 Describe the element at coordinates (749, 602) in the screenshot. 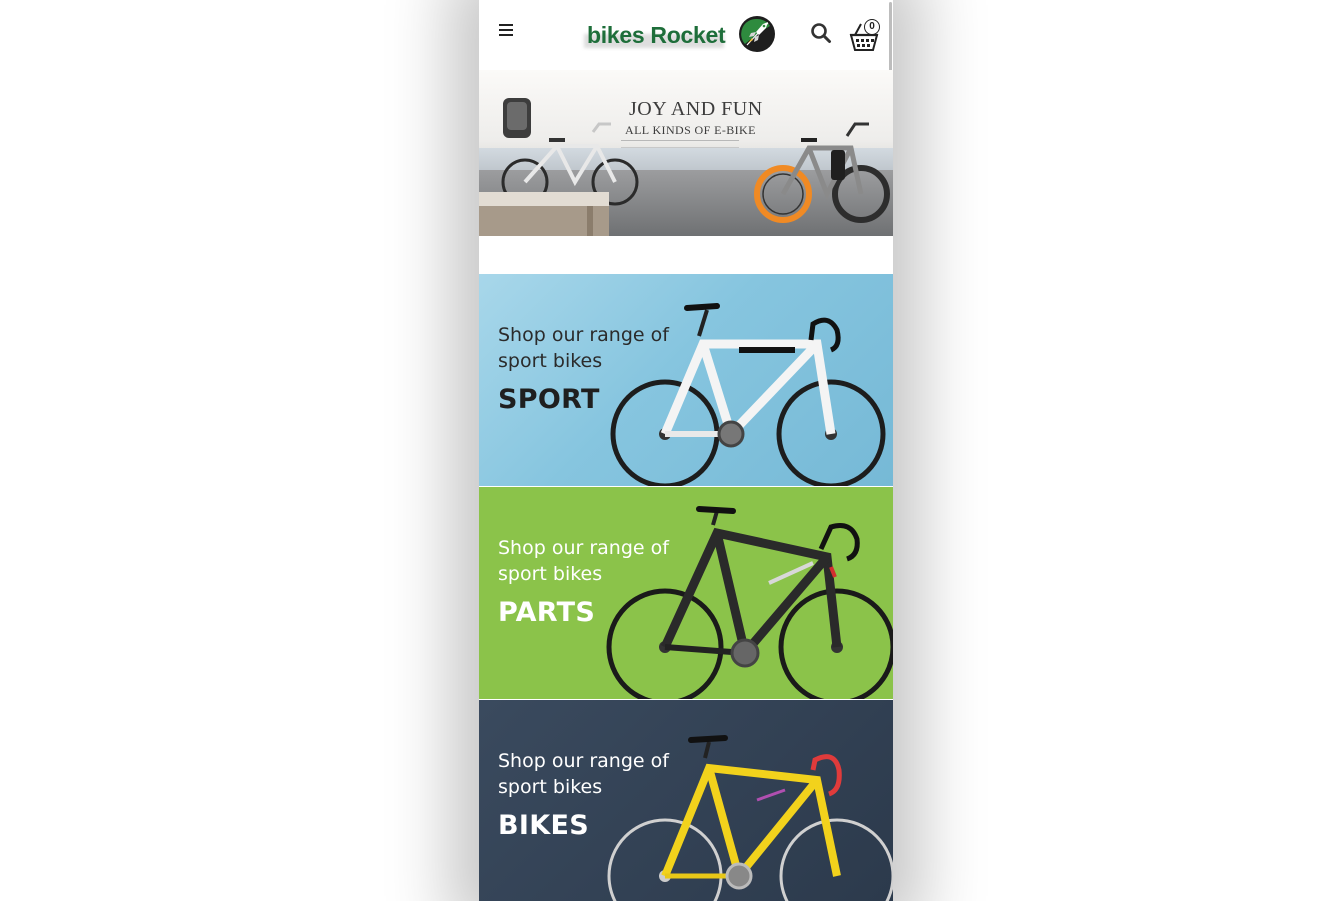

I see `road-bike-image` at that location.